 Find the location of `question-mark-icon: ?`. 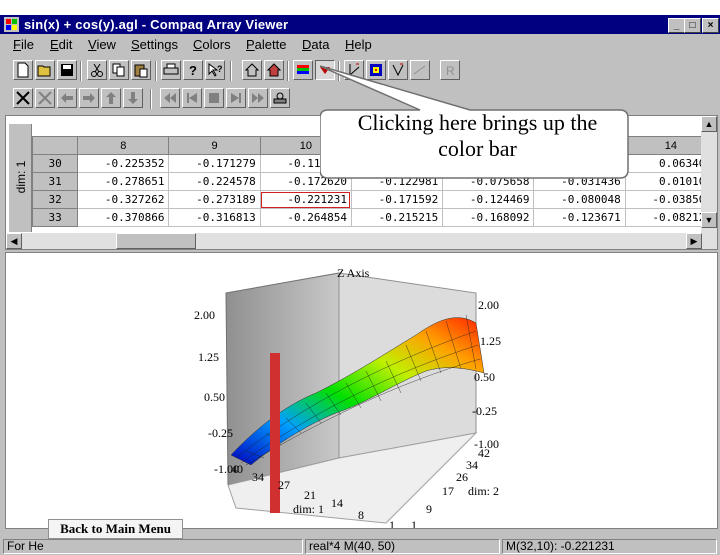

question-mark-icon: ? is located at coordinates (193, 70).